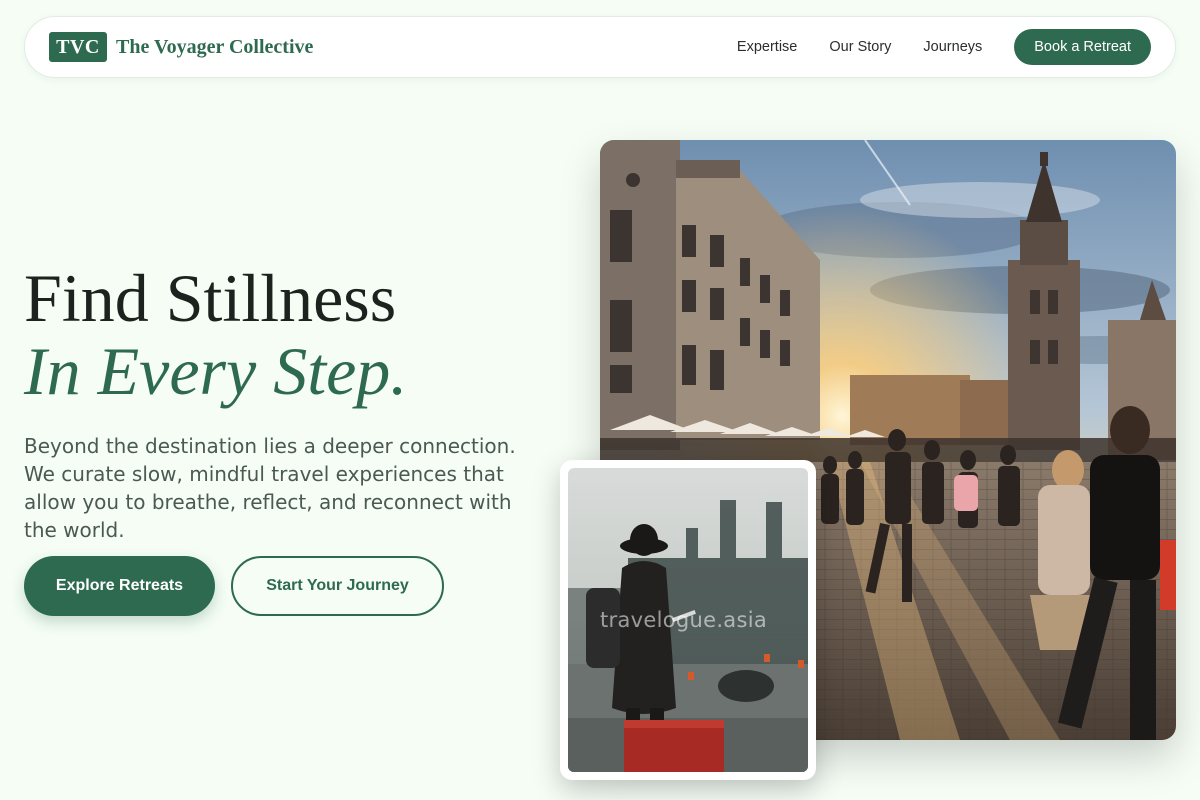 This screenshot has height=800, width=1200. Describe the element at coordinates (210, 298) in the screenshot. I see `headline-line-1: Find Stillness` at that location.